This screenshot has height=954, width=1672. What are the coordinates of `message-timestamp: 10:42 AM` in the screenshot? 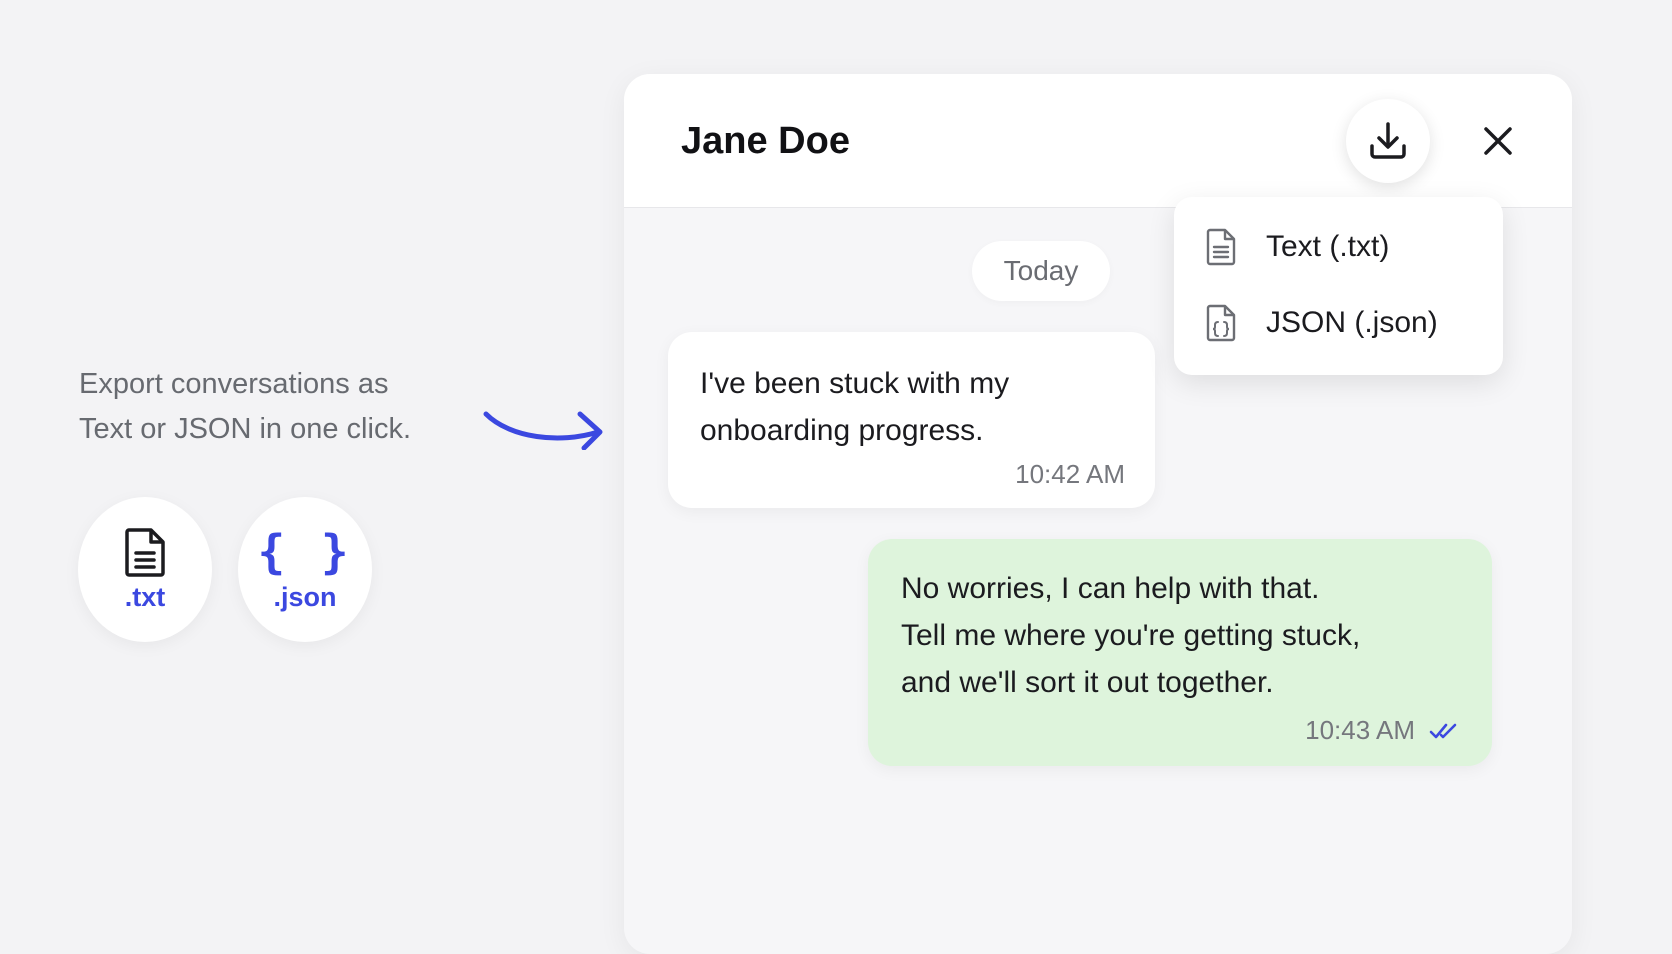 It's located at (1070, 474).